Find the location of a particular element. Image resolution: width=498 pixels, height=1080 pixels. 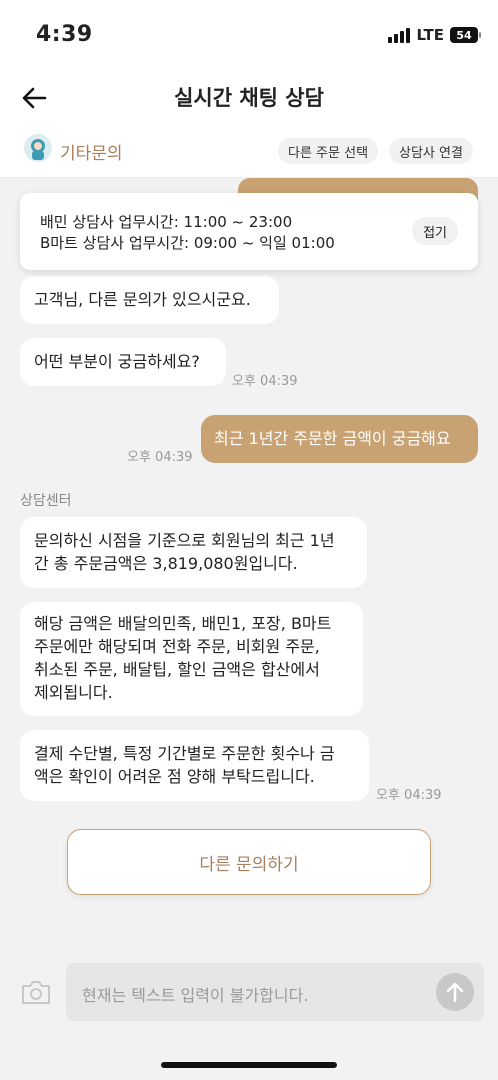

back-button is located at coordinates (34, 98).